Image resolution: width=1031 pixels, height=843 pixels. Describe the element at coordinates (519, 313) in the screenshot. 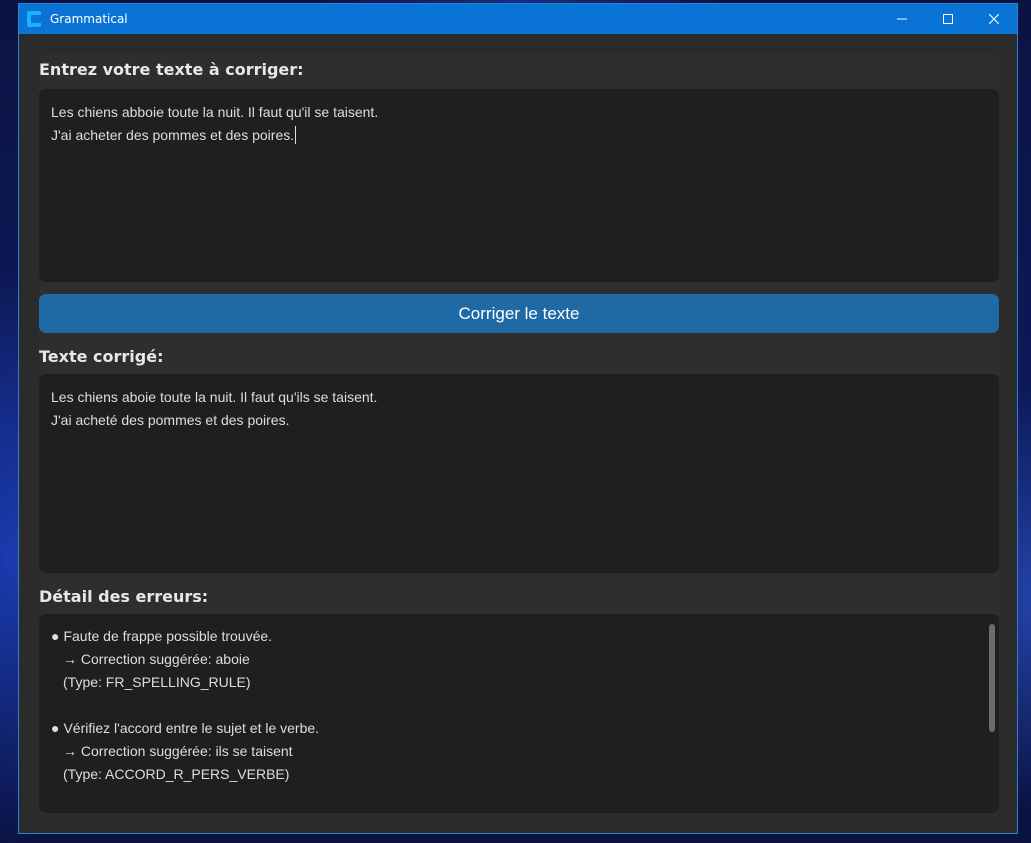

I see `correct-text-button: Corriger le texte` at that location.